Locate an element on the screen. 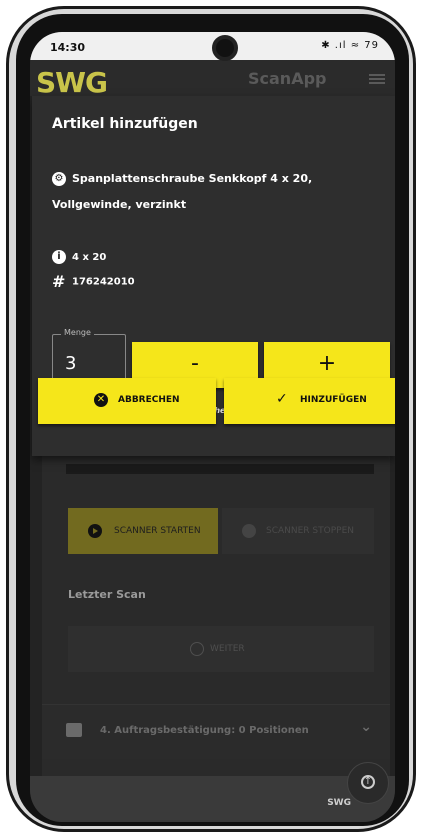 The height and width of the screenshot is (838, 425). stop-scanner-button: SCANNER STOPPEN is located at coordinates (298, 531).